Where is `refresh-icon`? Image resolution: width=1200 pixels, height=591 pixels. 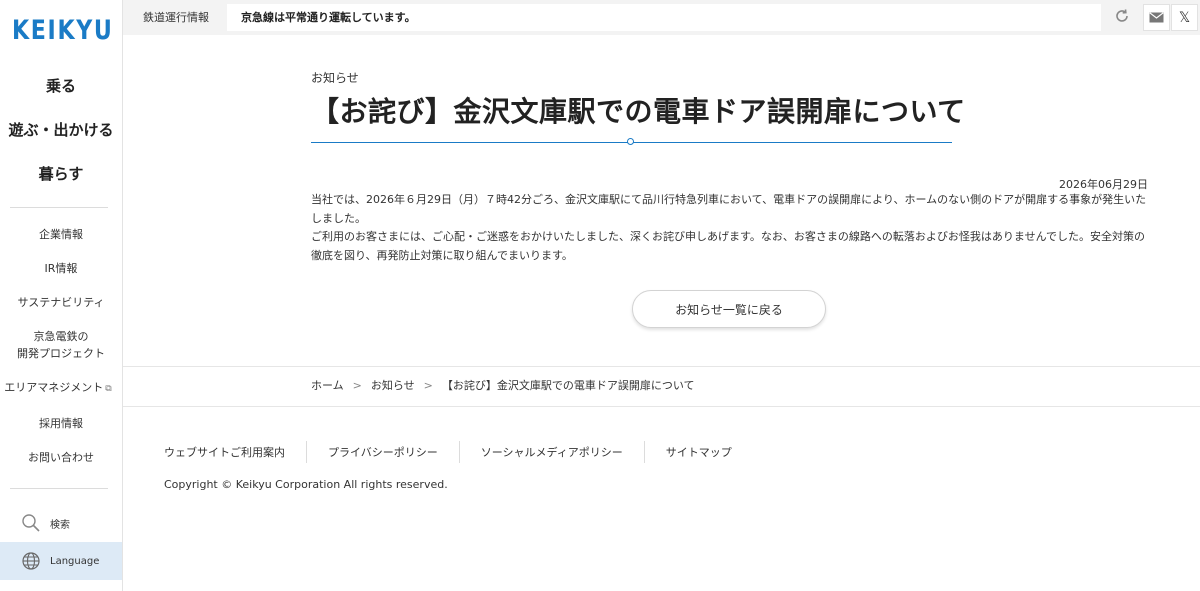
refresh-icon is located at coordinates (1122, 18).